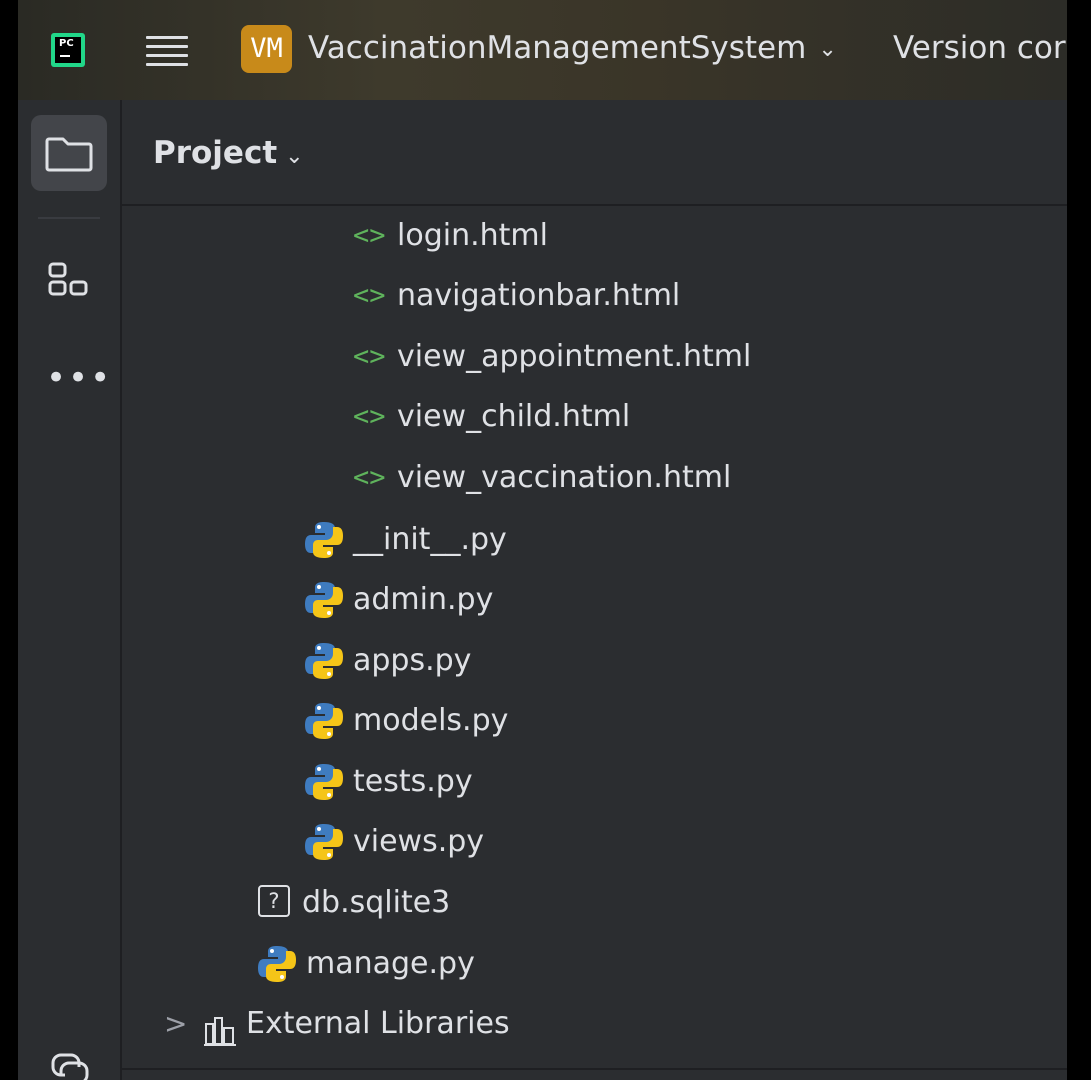 Image resolution: width=1091 pixels, height=1080 pixels. What do you see at coordinates (378, 1023) in the screenshot?
I see `tree-item-label: External Libraries` at bounding box center [378, 1023].